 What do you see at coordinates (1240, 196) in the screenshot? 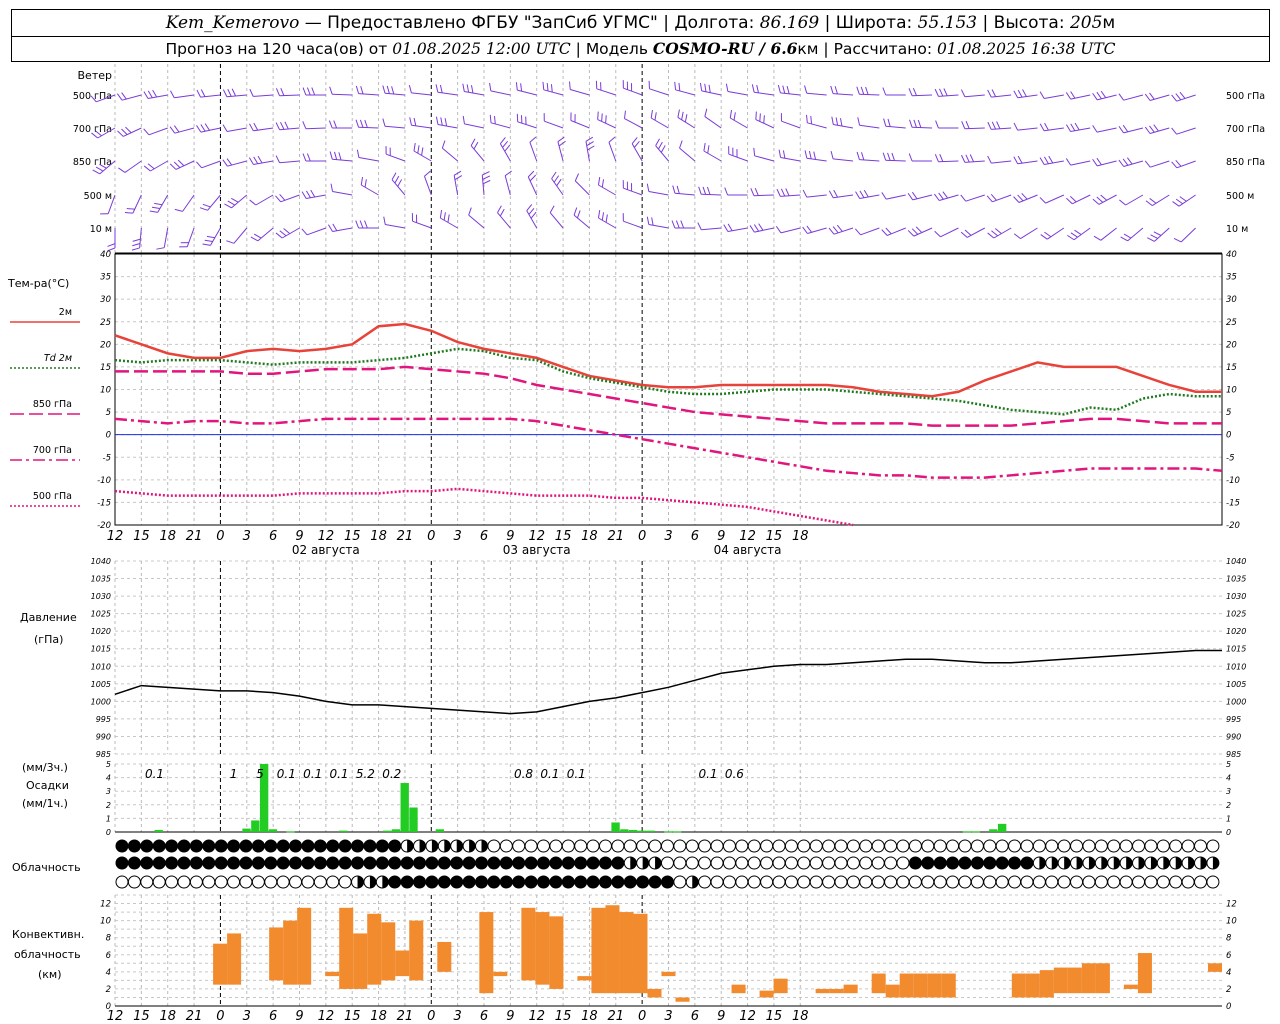
I see `wind-level-label-right: 500 м` at bounding box center [1240, 196].